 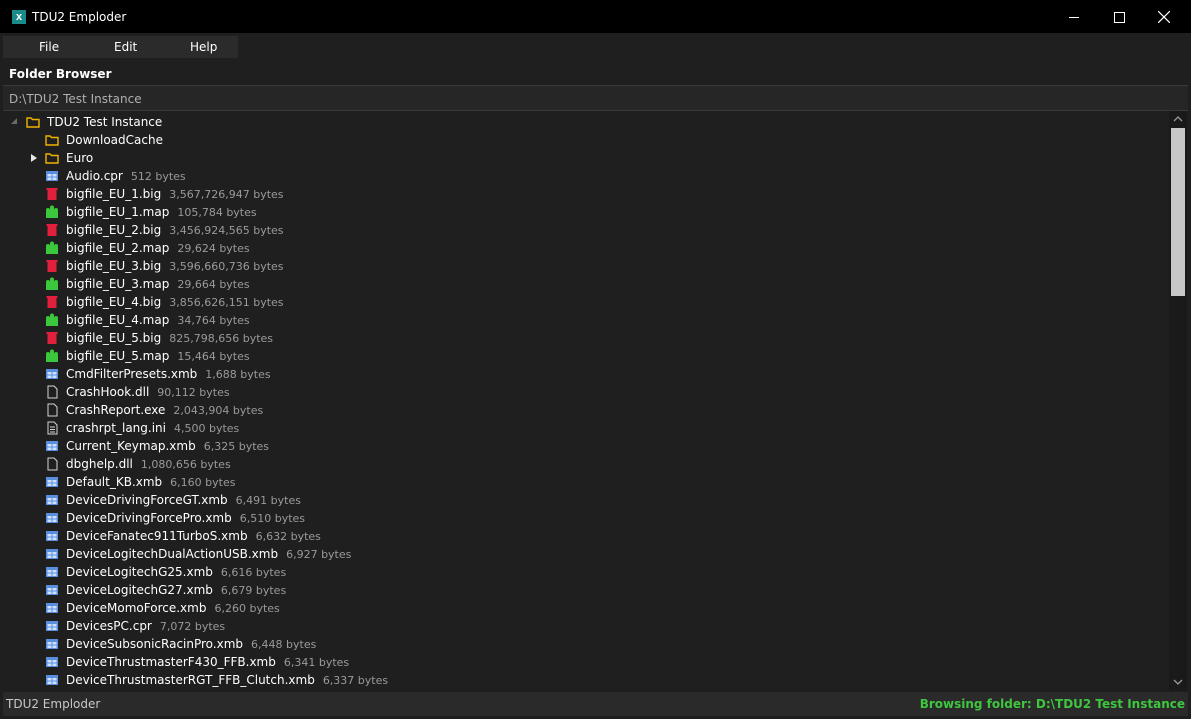 What do you see at coordinates (53, 704) in the screenshot?
I see `status-app-name: TDU2 Emploder` at bounding box center [53, 704].